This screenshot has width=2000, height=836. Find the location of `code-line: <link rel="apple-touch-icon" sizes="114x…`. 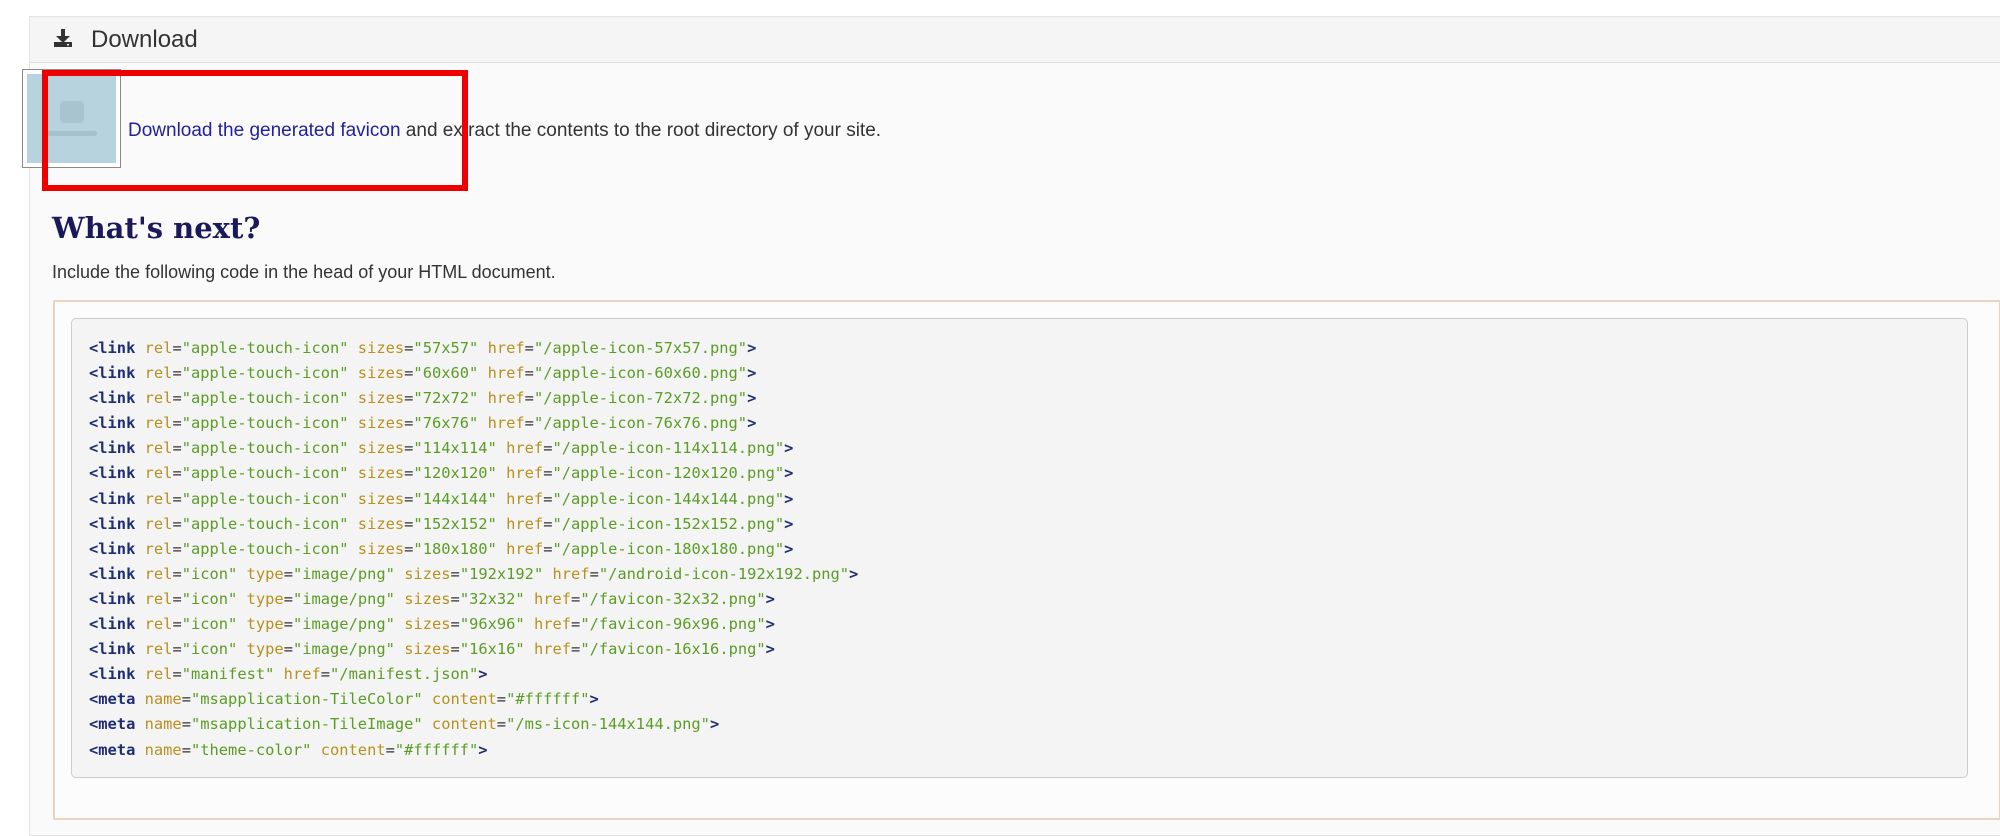

code-line: <link rel="apple-touch-icon" sizes="114x… is located at coordinates (1019, 448).